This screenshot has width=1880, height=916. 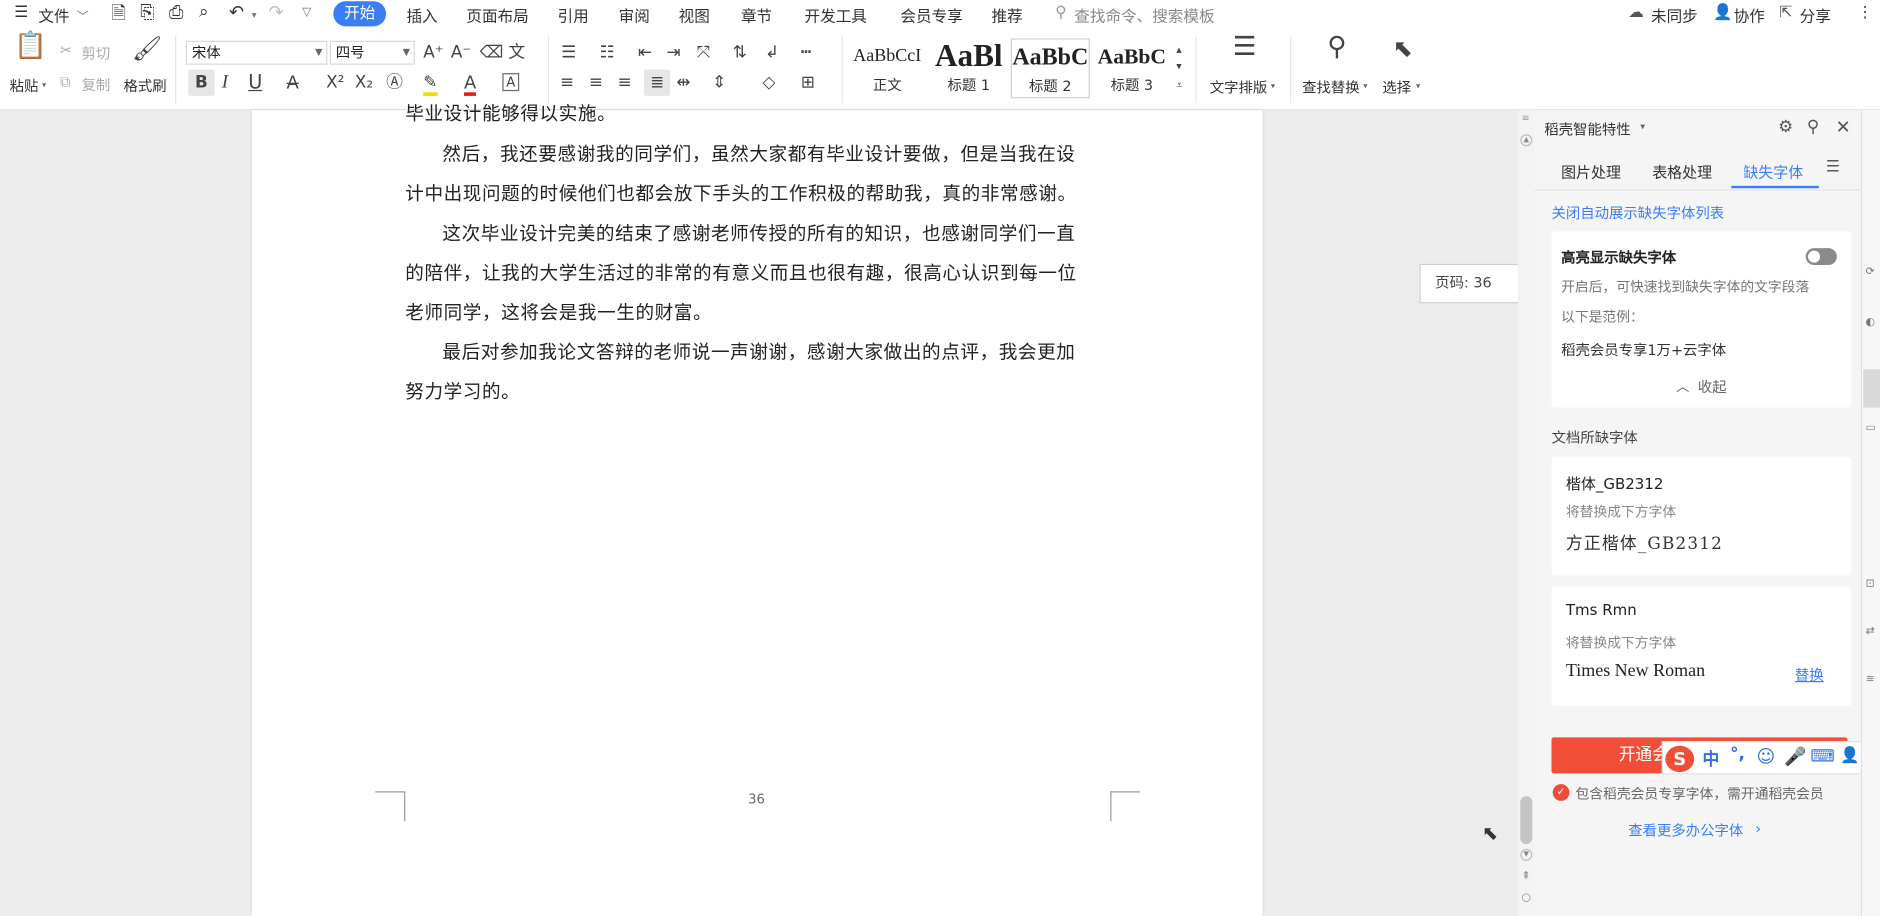 What do you see at coordinates (147, 52) in the screenshot?
I see `format-painter-icon: 🖌` at bounding box center [147, 52].